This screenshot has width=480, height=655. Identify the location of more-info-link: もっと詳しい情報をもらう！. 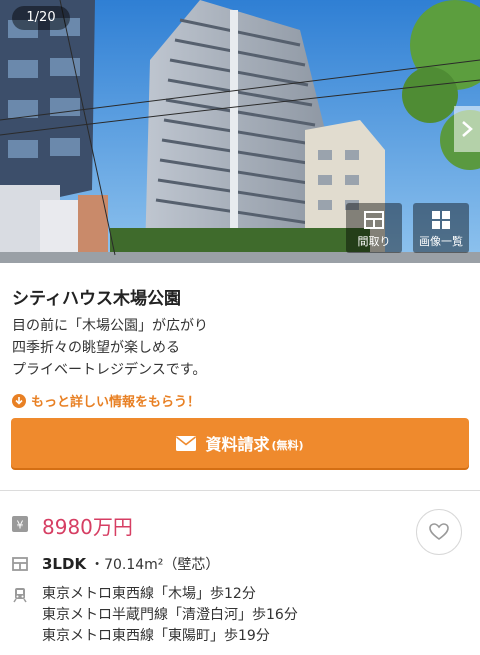
(106, 400).